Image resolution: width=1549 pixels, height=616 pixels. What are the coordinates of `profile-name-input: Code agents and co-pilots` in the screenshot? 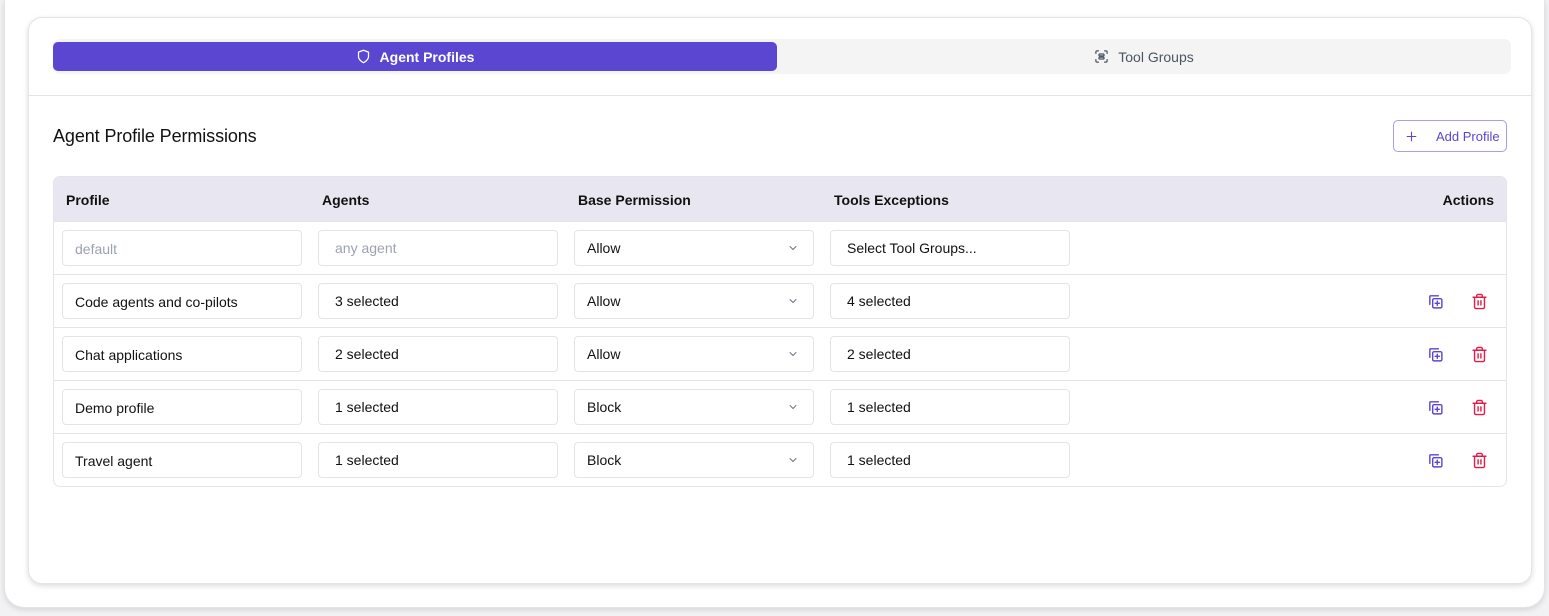 It's located at (182, 301).